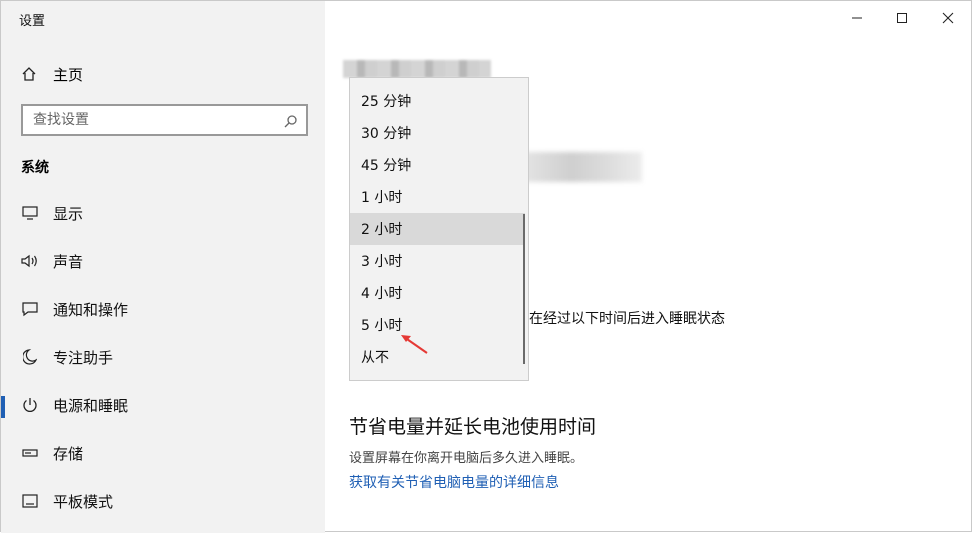  I want to click on minimize-icon, so click(857, 18).